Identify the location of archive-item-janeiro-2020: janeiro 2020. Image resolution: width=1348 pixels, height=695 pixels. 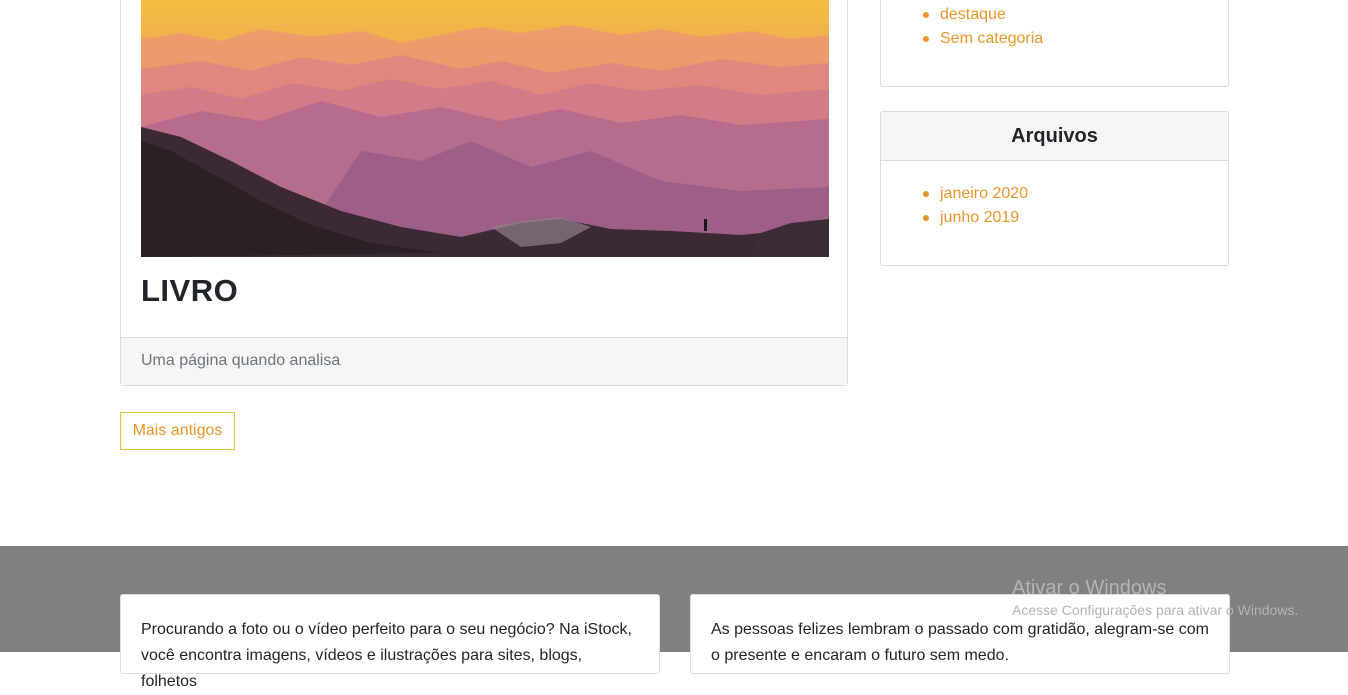
(954, 194).